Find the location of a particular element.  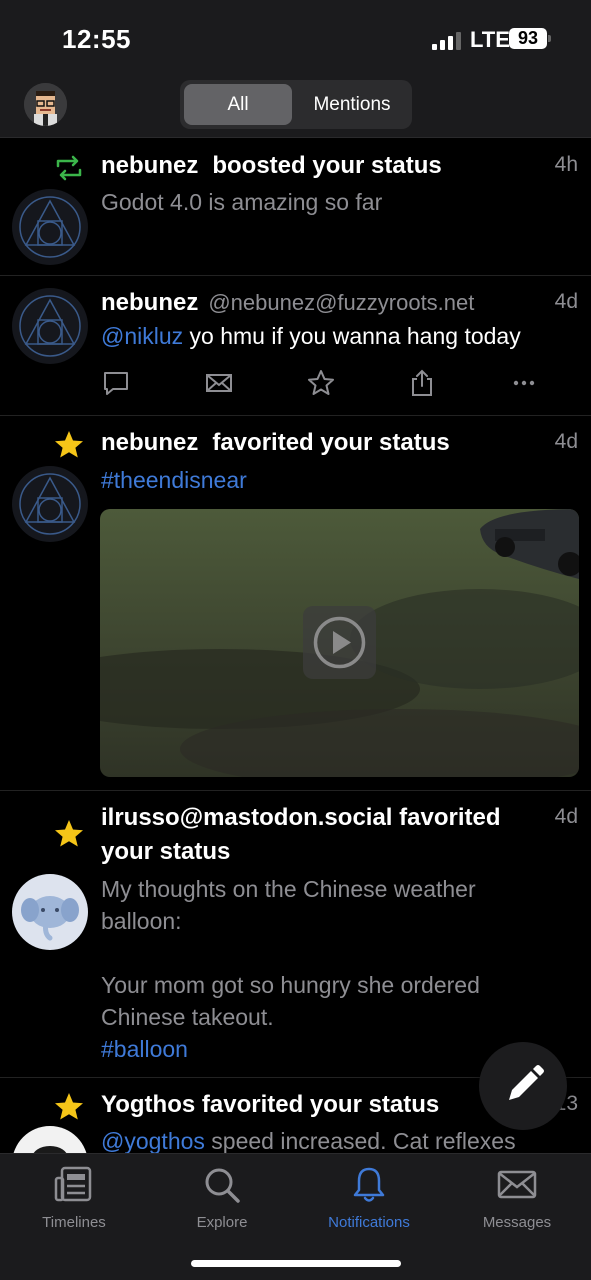

notification-action: boosted your status is located at coordinates (327, 165).